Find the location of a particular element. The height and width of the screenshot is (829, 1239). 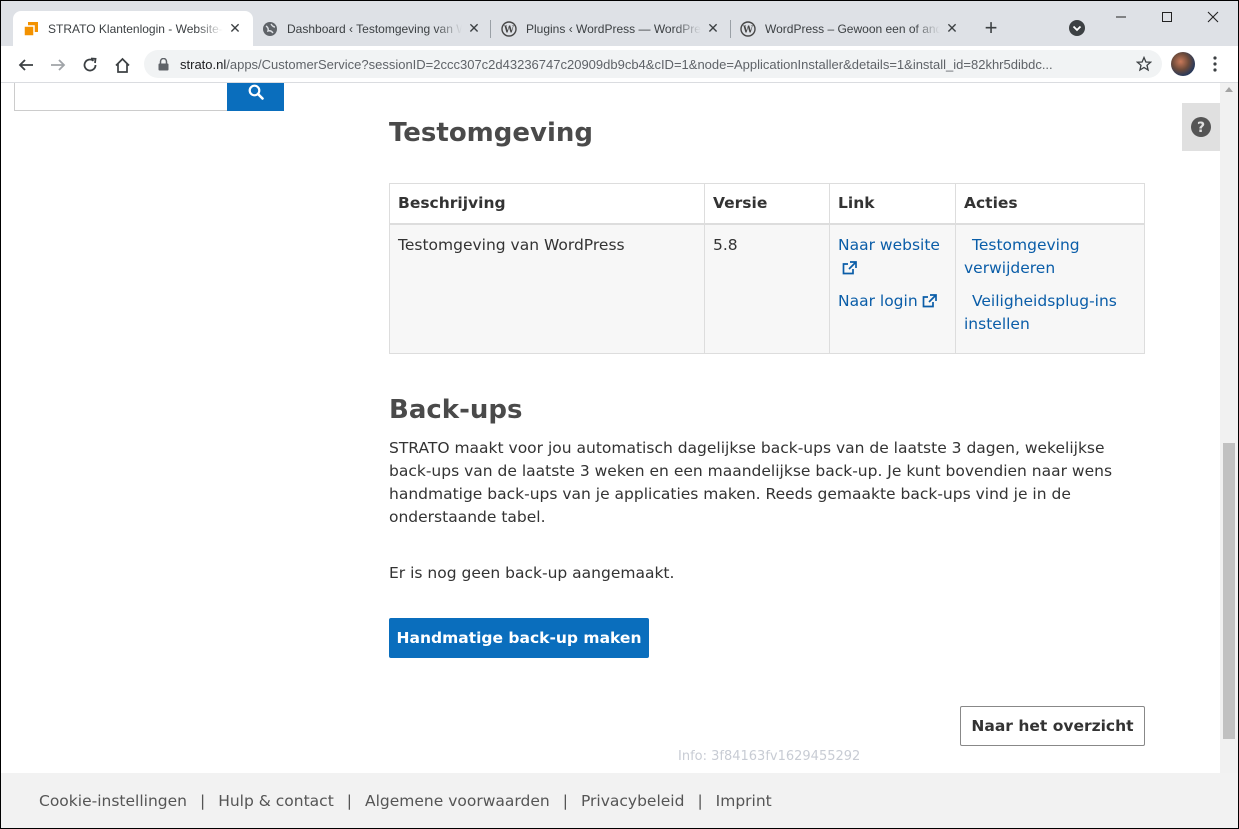

lock-icon is located at coordinates (163, 64).